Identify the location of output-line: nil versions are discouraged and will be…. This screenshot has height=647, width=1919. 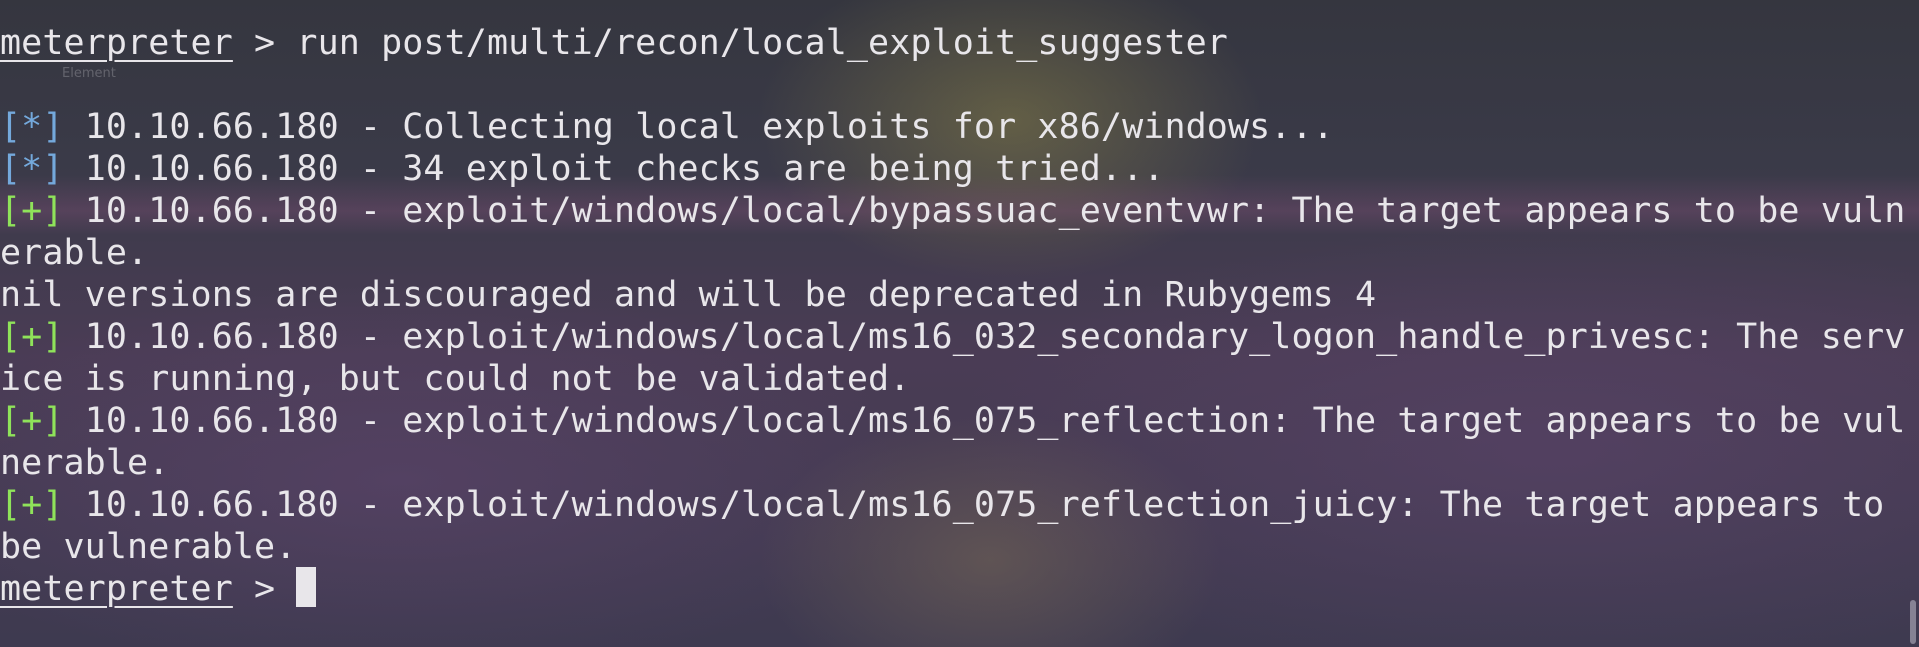
(688, 295).